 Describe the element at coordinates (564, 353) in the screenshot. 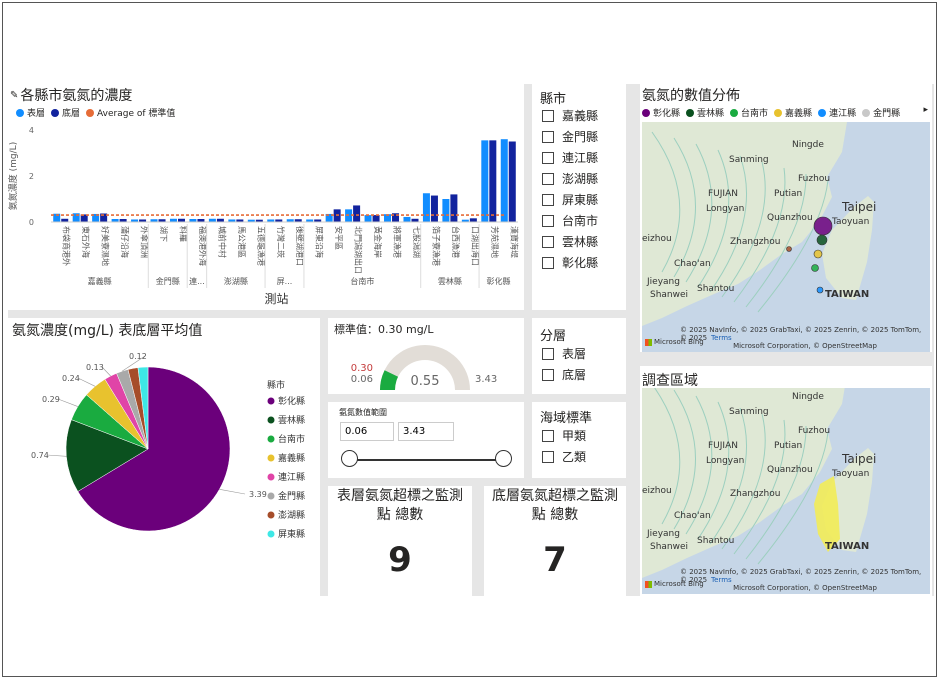

I see `layer-option: 表層` at that location.